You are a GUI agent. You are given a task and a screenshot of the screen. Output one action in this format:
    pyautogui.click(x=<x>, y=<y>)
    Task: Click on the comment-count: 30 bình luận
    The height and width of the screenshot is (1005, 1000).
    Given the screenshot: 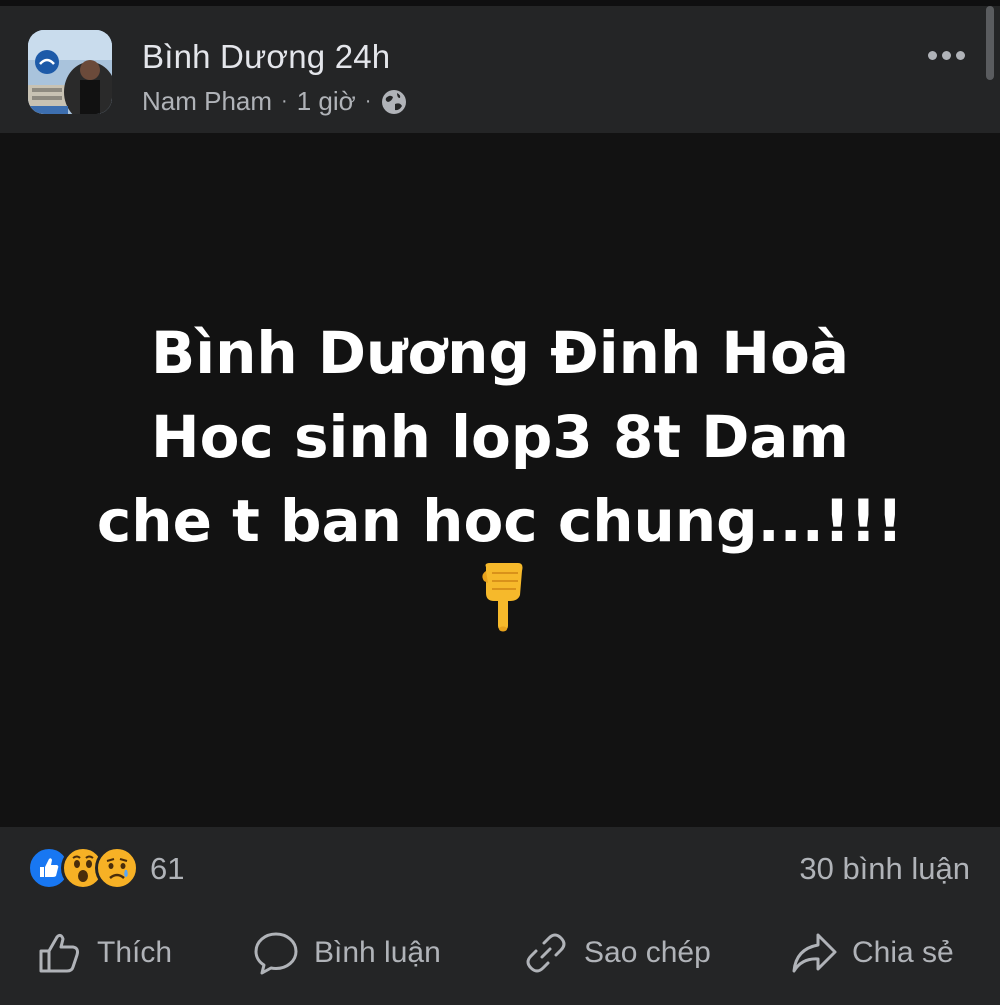 What is the action you would take?
    pyautogui.click(x=884, y=869)
    